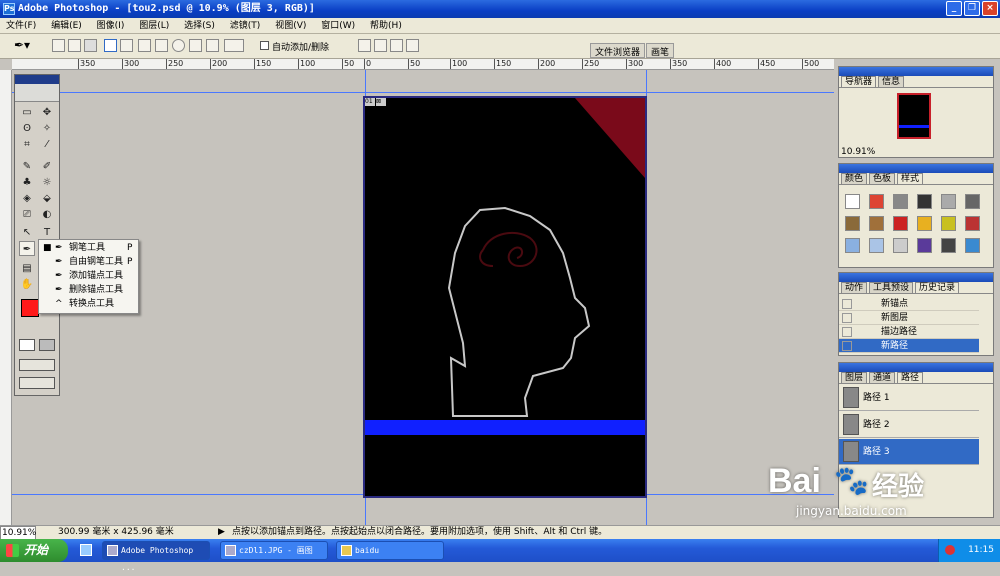 The width and height of the screenshot is (1000, 576). I want to click on taskbar-item-baidu: baidu, so click(390, 550).